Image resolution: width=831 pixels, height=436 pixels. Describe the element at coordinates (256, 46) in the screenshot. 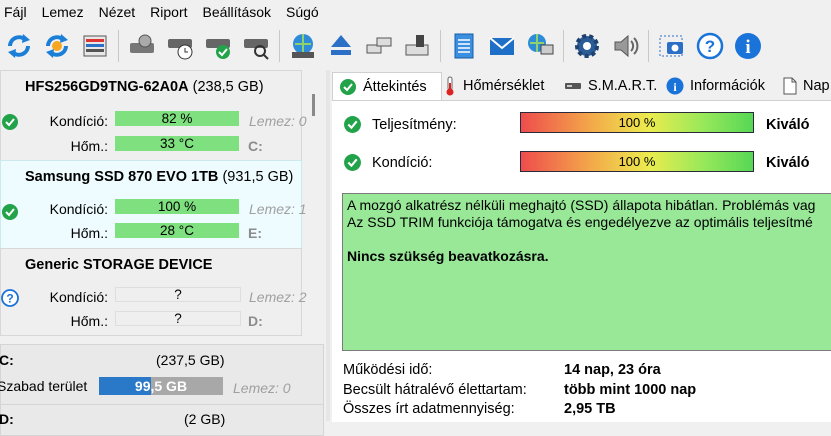

I see `disk-search-icon` at that location.